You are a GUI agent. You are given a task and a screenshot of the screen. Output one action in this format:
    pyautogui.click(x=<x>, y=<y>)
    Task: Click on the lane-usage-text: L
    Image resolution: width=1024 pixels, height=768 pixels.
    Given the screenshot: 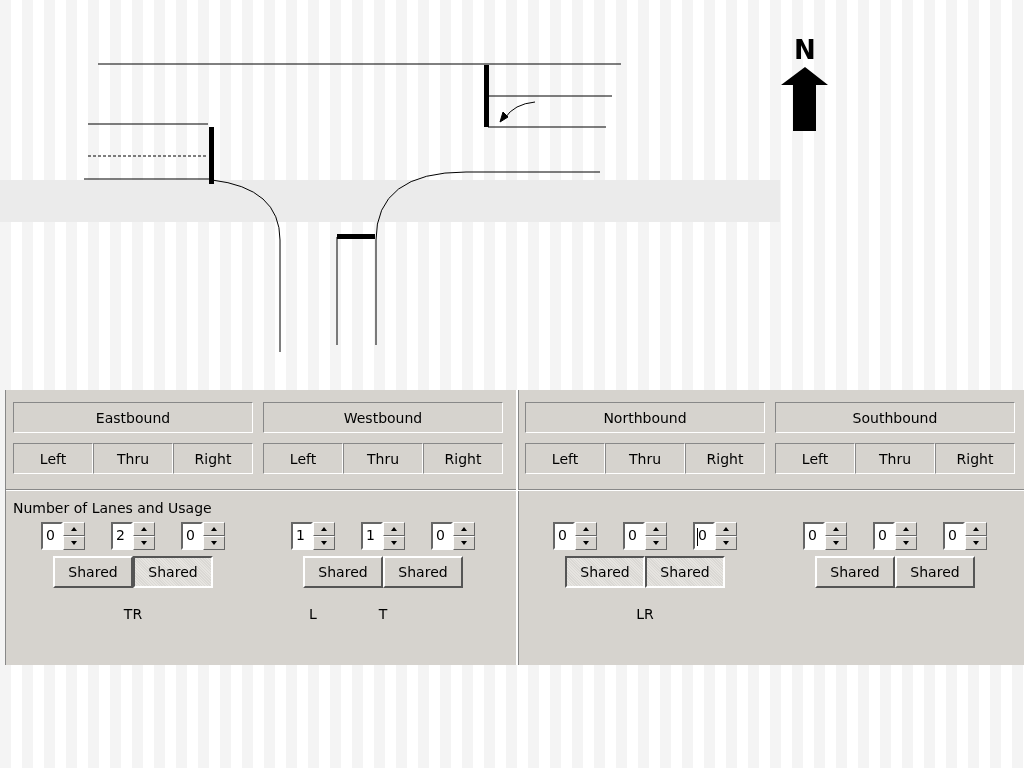 What is the action you would take?
    pyautogui.click(x=313, y=615)
    